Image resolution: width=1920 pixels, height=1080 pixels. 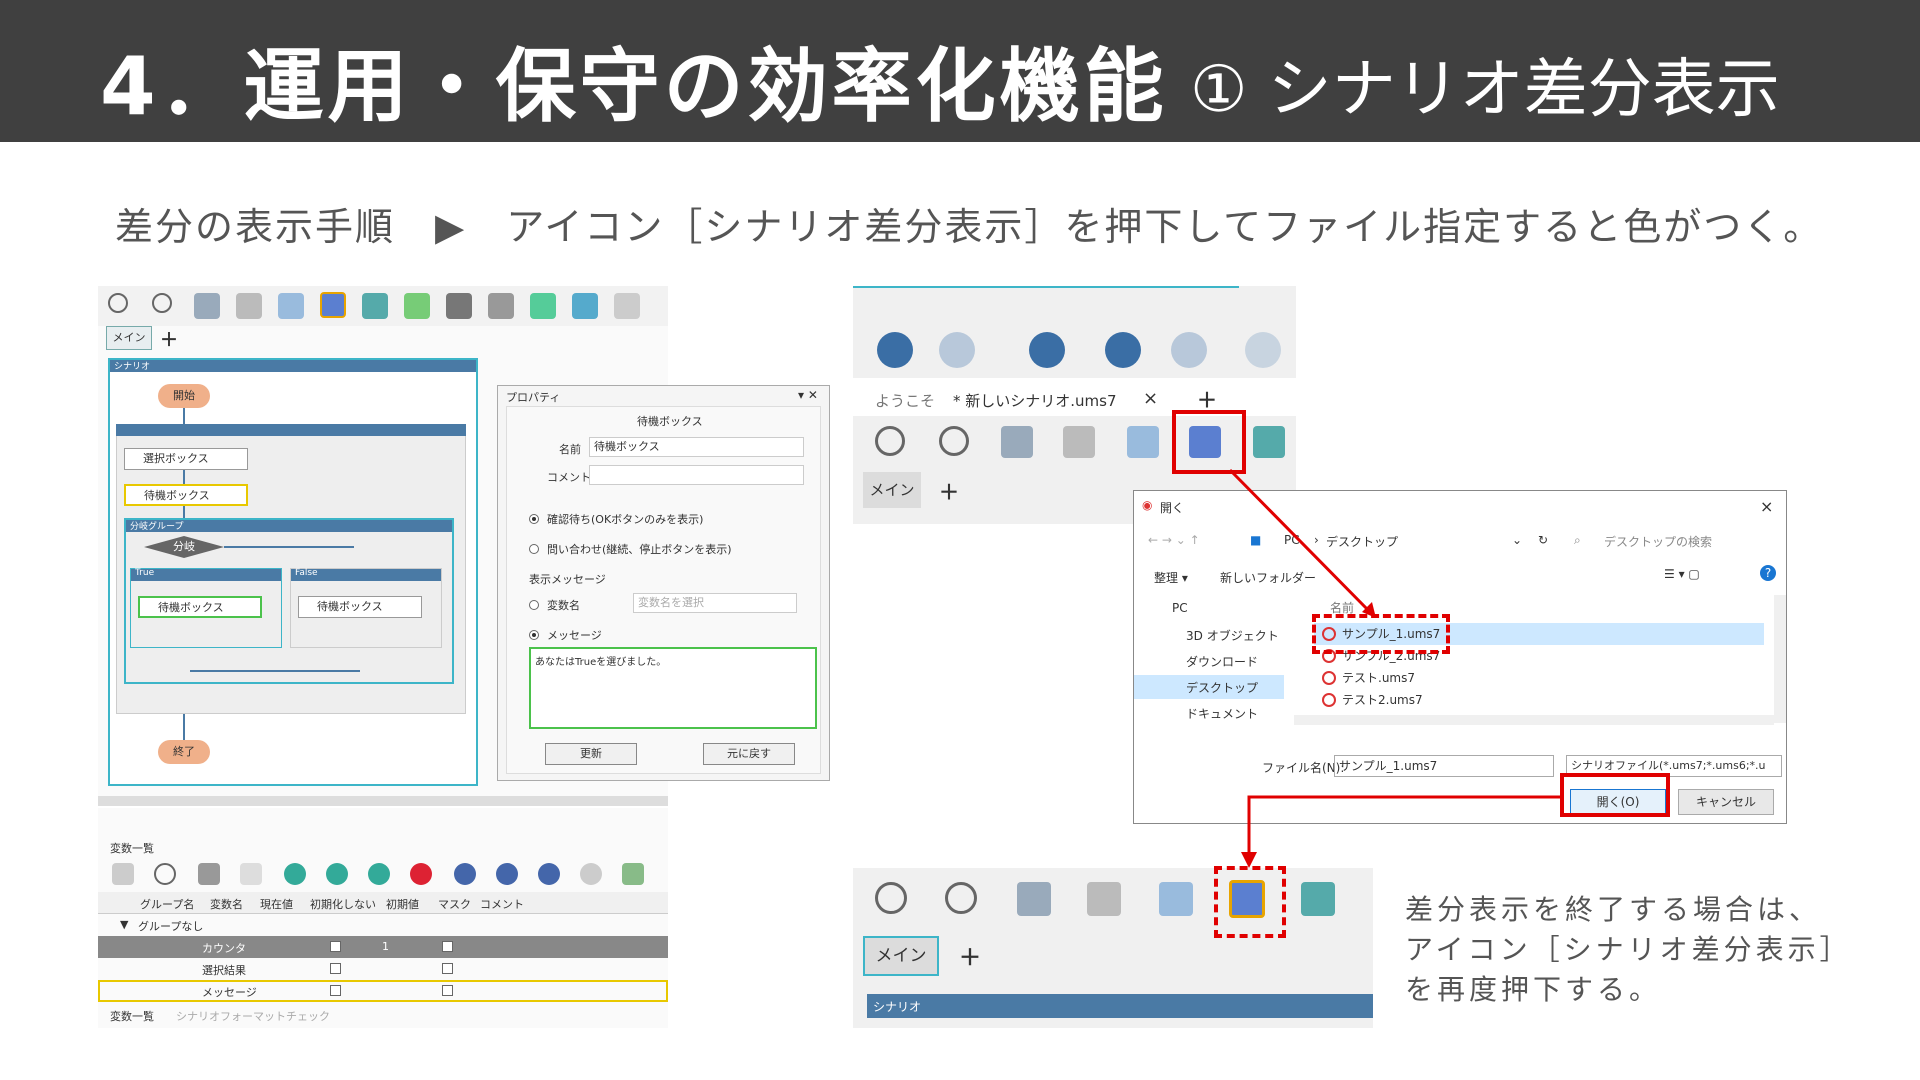 I want to click on tab-variables: 変数一覧, so click(x=132, y=1016).